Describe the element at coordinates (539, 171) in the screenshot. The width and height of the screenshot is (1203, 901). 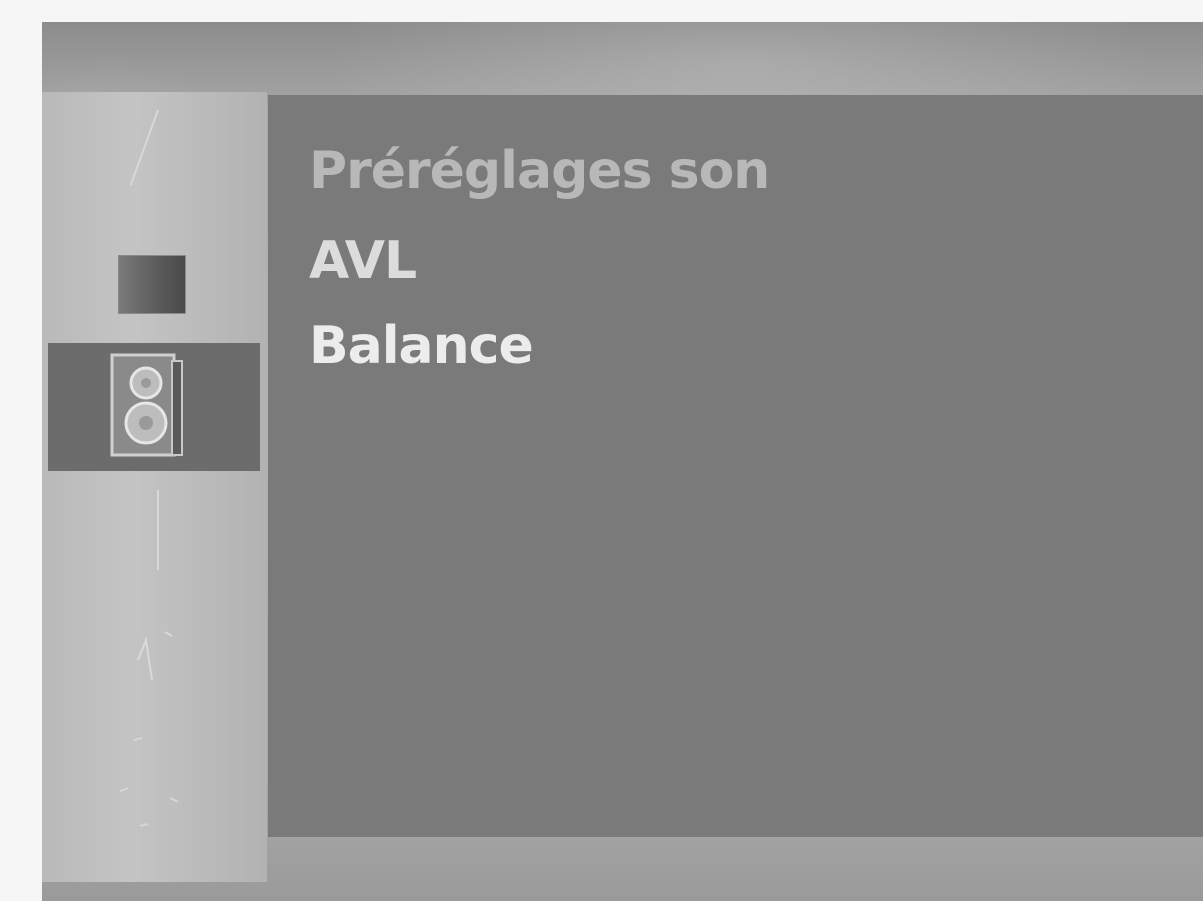
I see `menu-item-sound-presets: Préréglages son` at that location.